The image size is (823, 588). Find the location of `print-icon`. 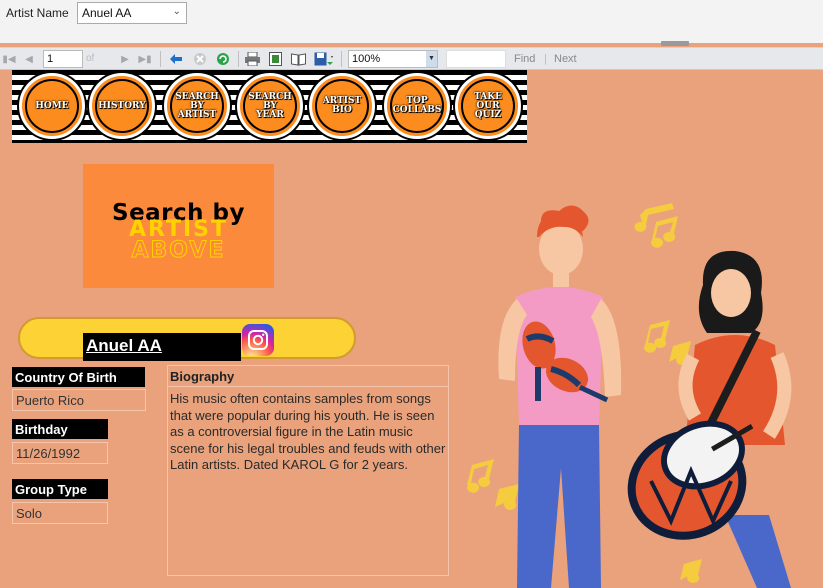

print-icon is located at coordinates (252, 59).